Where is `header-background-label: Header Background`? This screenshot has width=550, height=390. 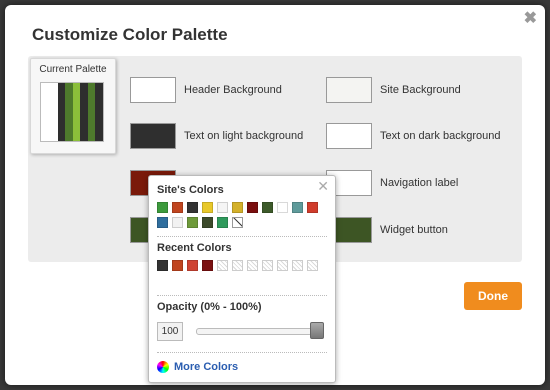
header-background-label: Header Background is located at coordinates (233, 90).